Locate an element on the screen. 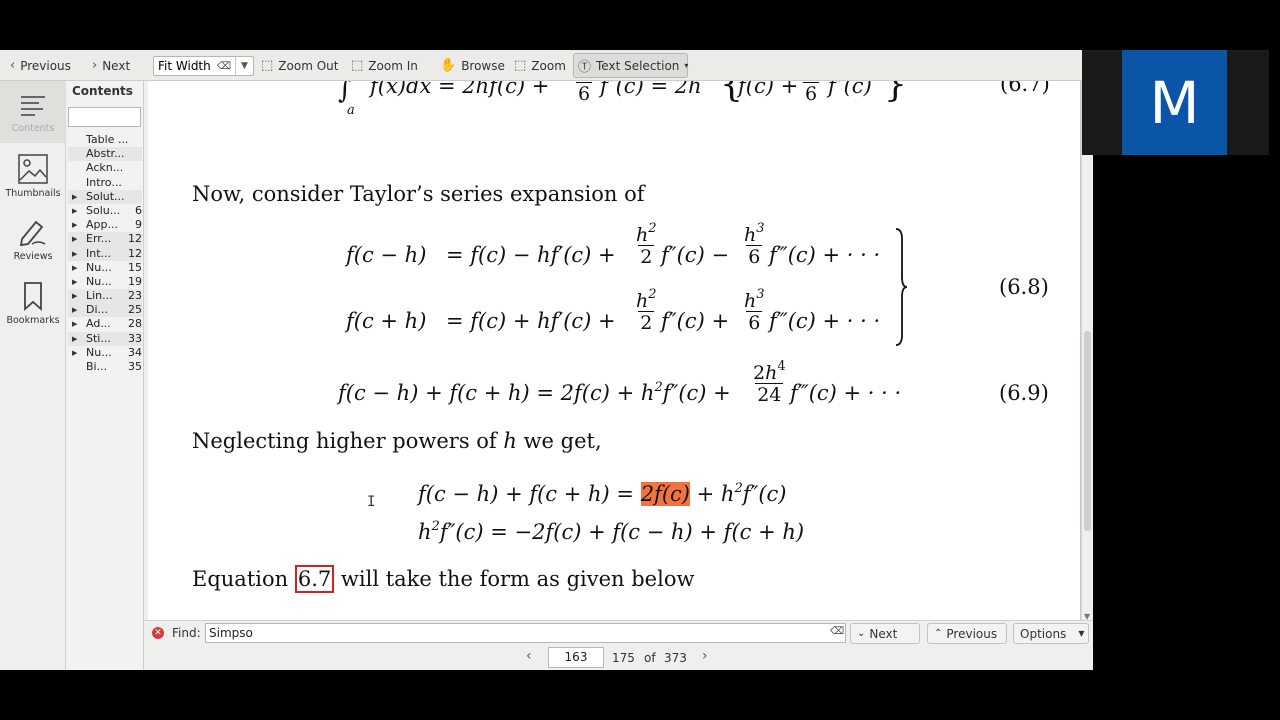 This screenshot has width=1280, height=720. close-icon: ✕ is located at coordinates (158, 633).